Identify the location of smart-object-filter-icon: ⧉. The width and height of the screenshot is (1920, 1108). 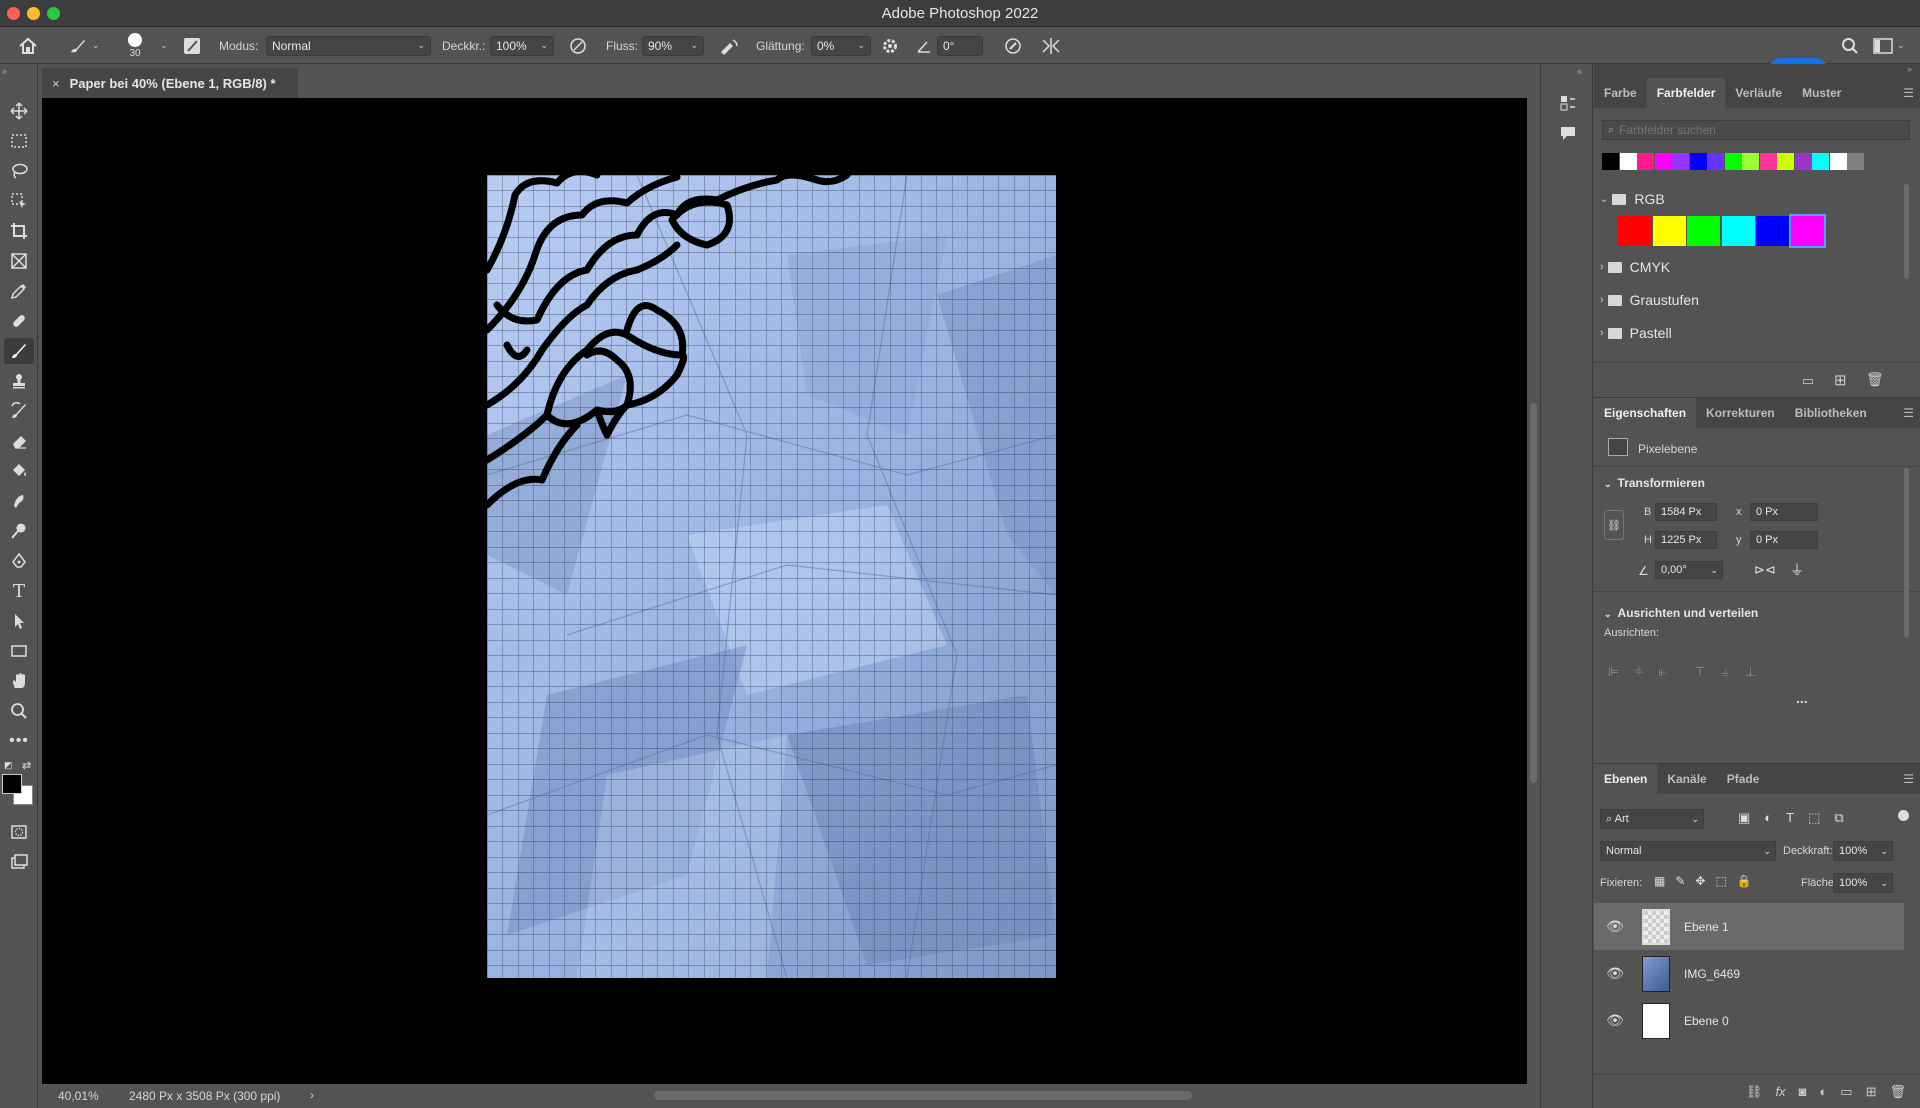
(1838, 818).